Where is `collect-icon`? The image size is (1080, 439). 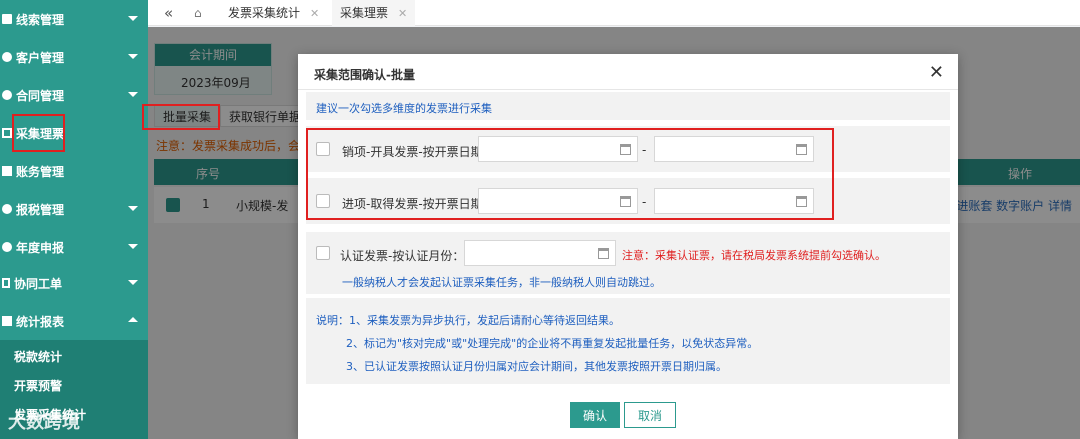 collect-icon is located at coordinates (7, 133).